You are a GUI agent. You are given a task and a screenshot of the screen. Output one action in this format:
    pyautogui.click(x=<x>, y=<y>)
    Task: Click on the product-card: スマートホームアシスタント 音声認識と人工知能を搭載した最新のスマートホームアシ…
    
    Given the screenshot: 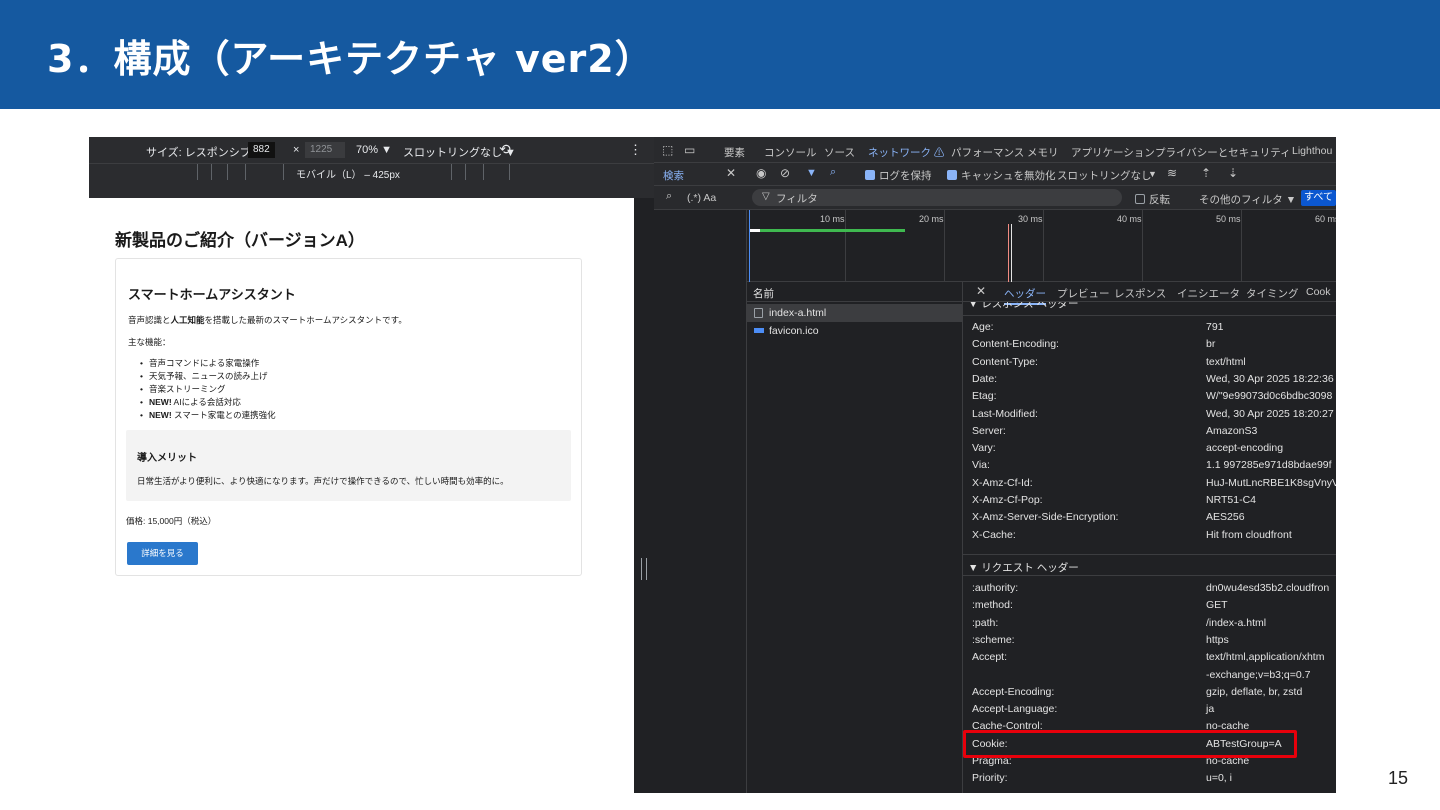 What is the action you would take?
    pyautogui.click(x=348, y=417)
    